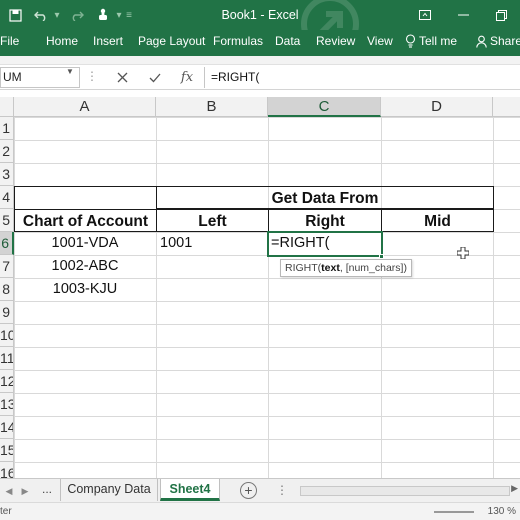 Image resolution: width=520 pixels, height=520 pixels. What do you see at coordinates (187, 77) in the screenshot?
I see `insert-function-button: fx` at bounding box center [187, 77].